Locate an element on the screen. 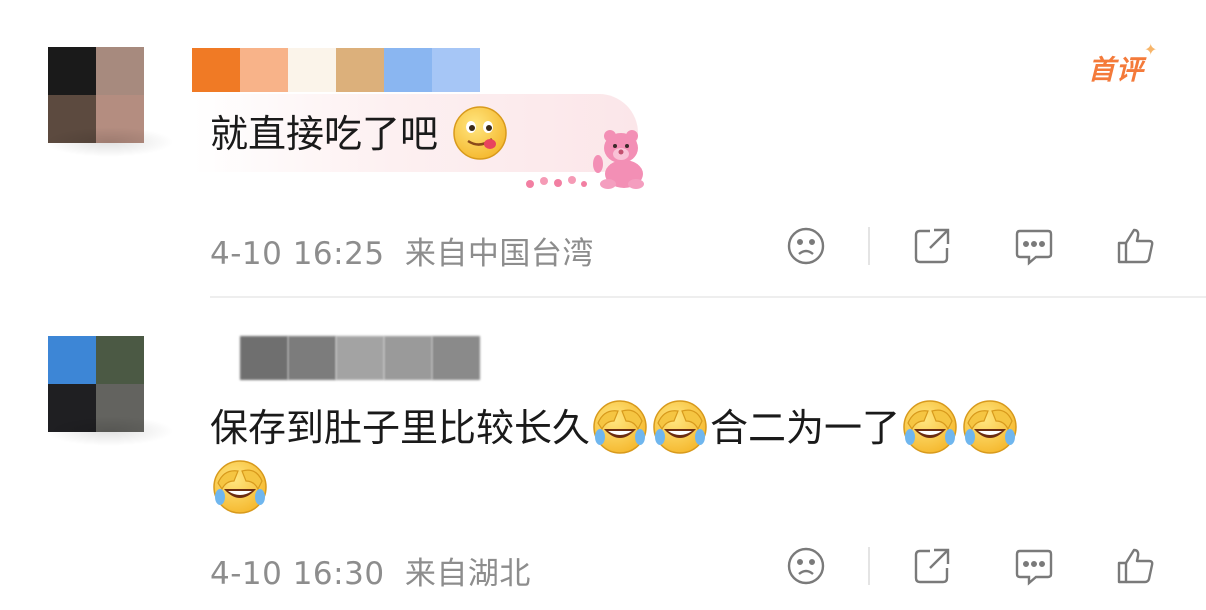  comment-time: 4-10 16:30 is located at coordinates (297, 574).